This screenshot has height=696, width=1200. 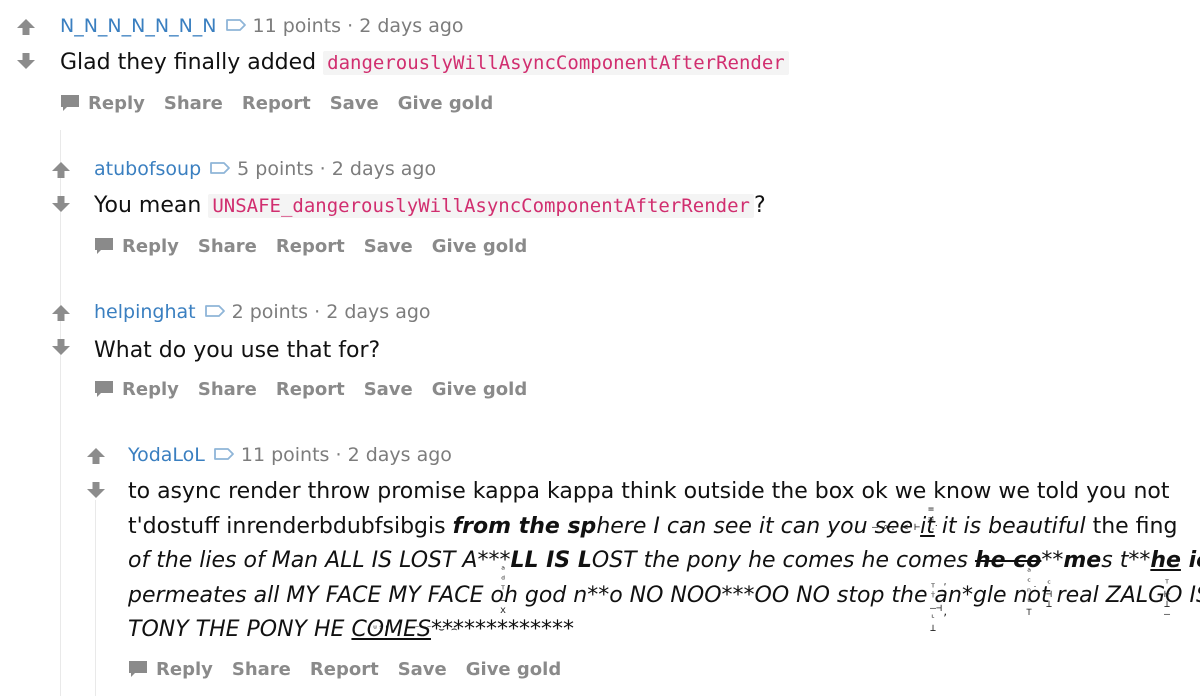 What do you see at coordinates (1082, 560) in the screenshot?
I see `body-text-segment: me` at bounding box center [1082, 560].